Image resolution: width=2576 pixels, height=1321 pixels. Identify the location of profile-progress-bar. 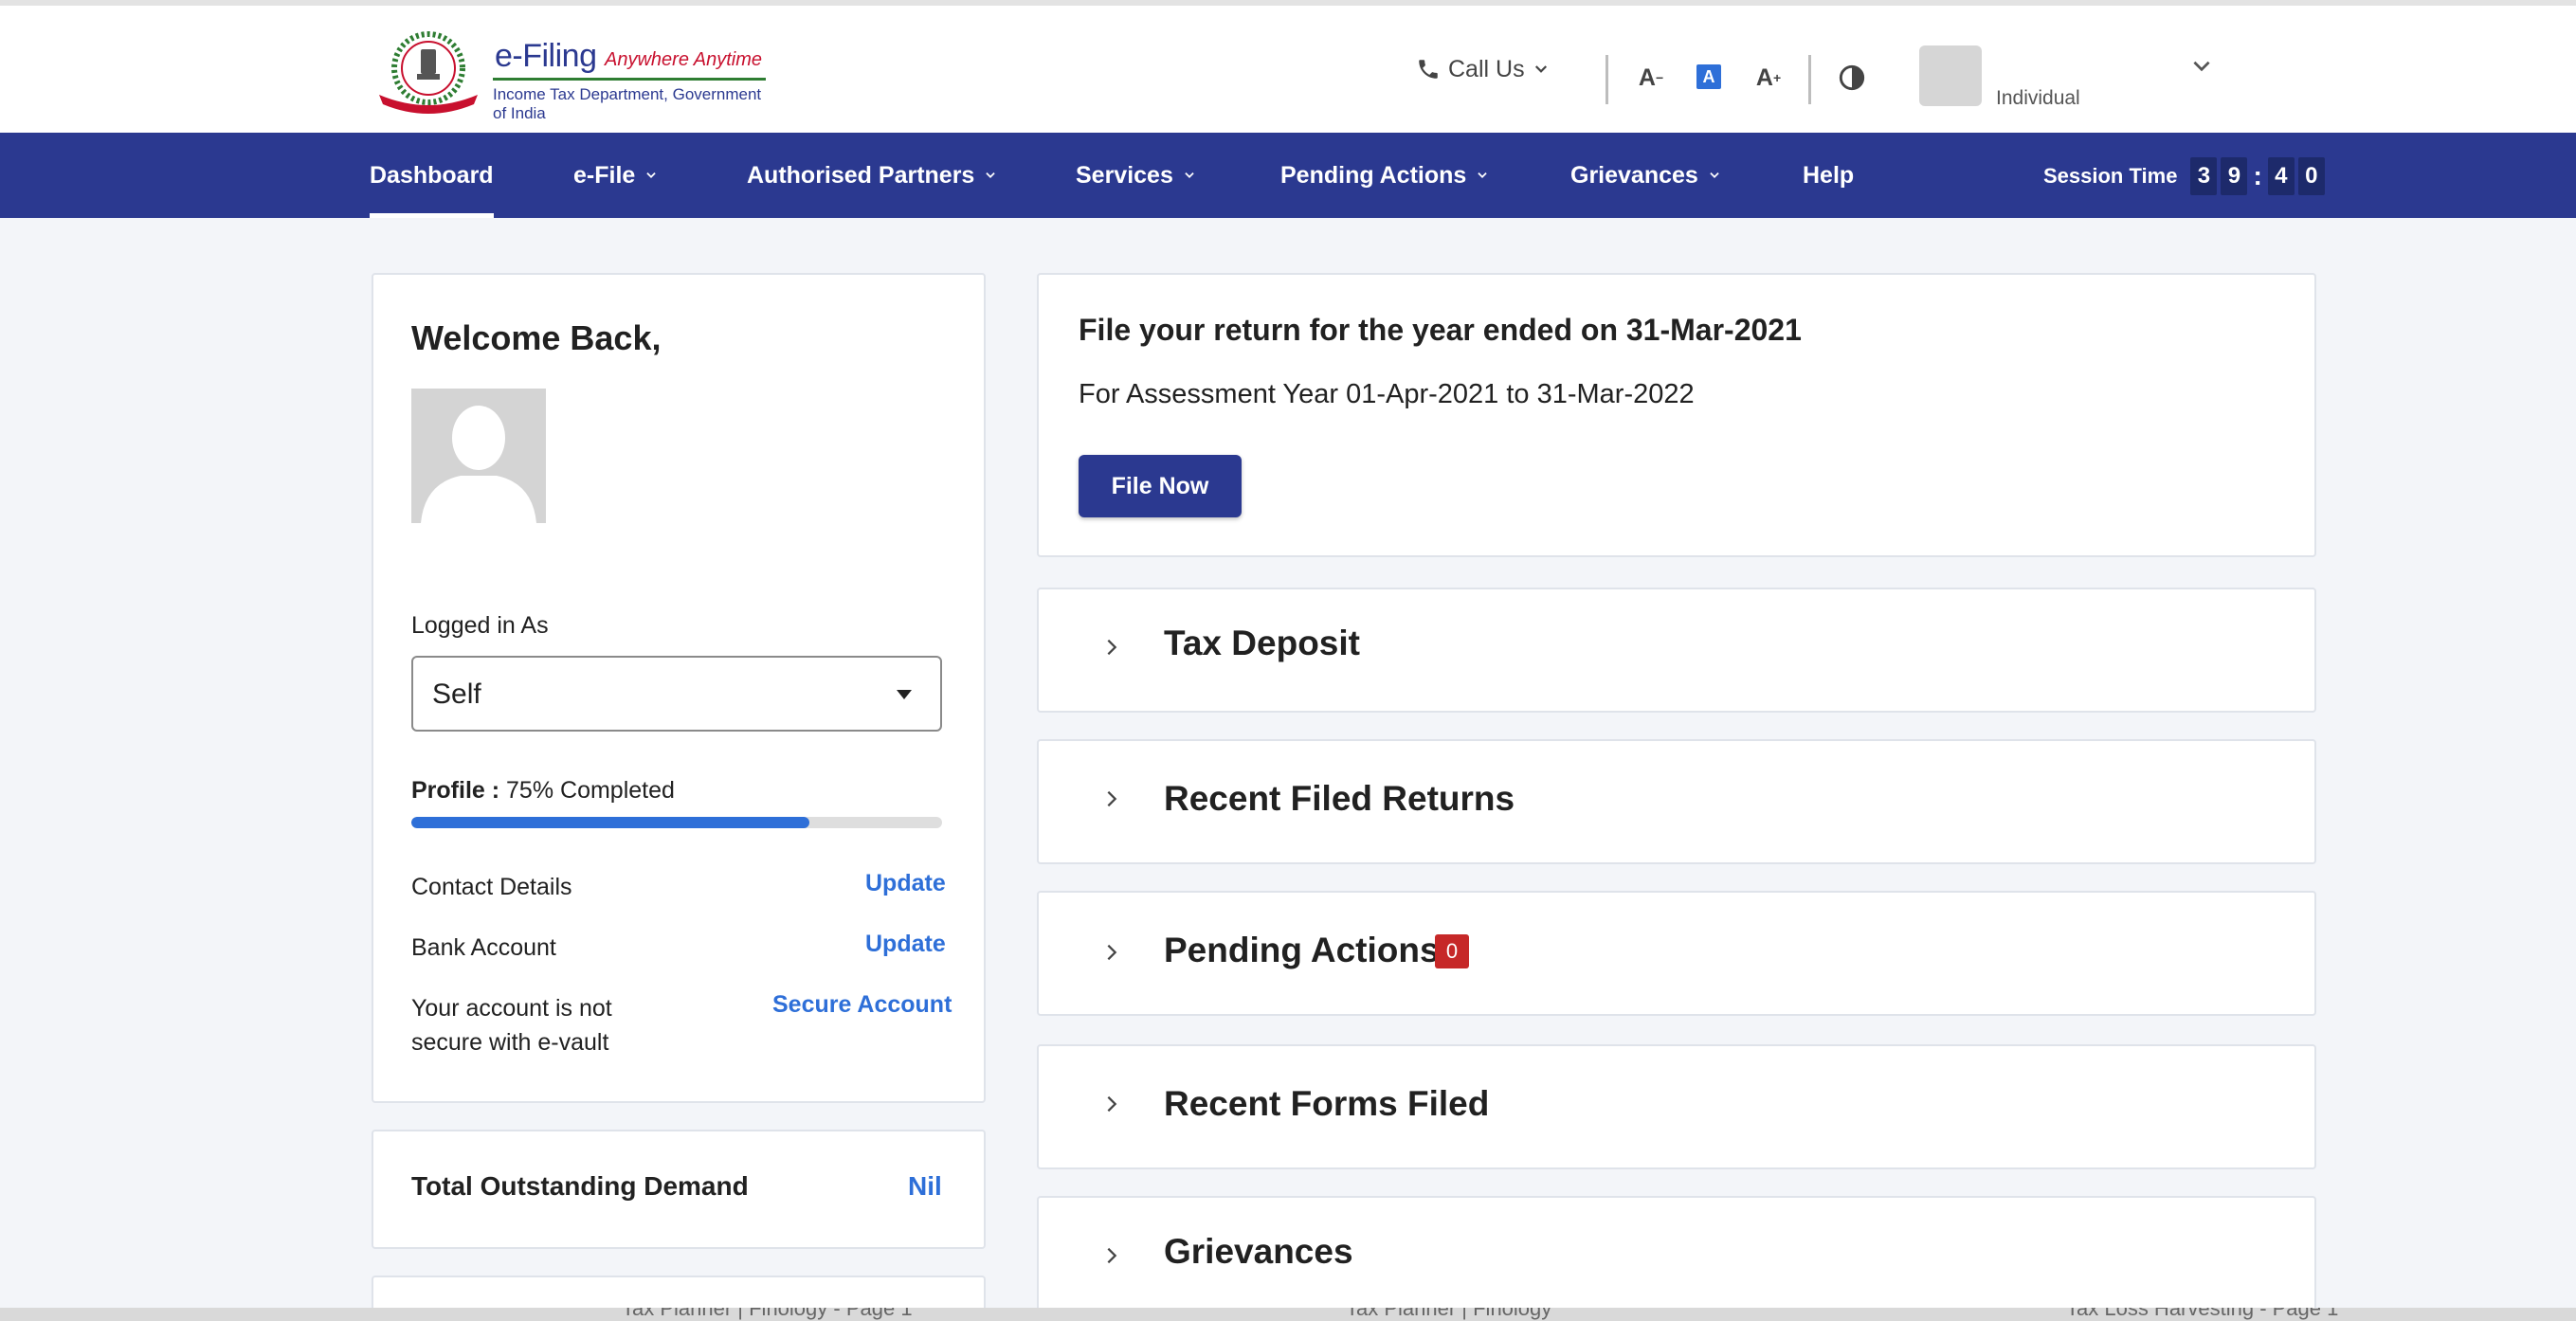
(676, 822).